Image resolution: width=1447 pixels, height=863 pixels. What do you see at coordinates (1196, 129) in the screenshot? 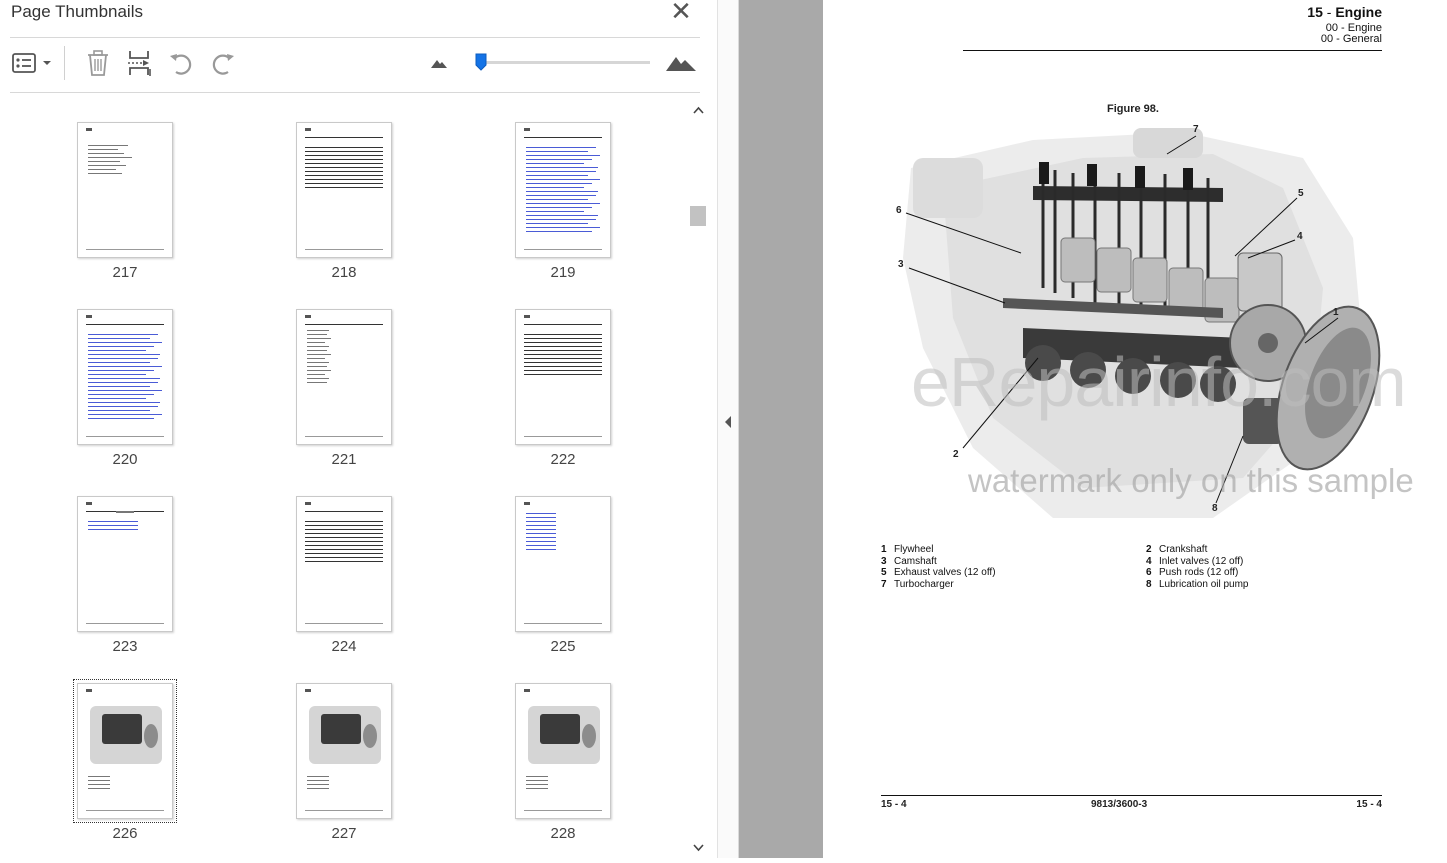
I see `callout-label: 7` at bounding box center [1196, 129].